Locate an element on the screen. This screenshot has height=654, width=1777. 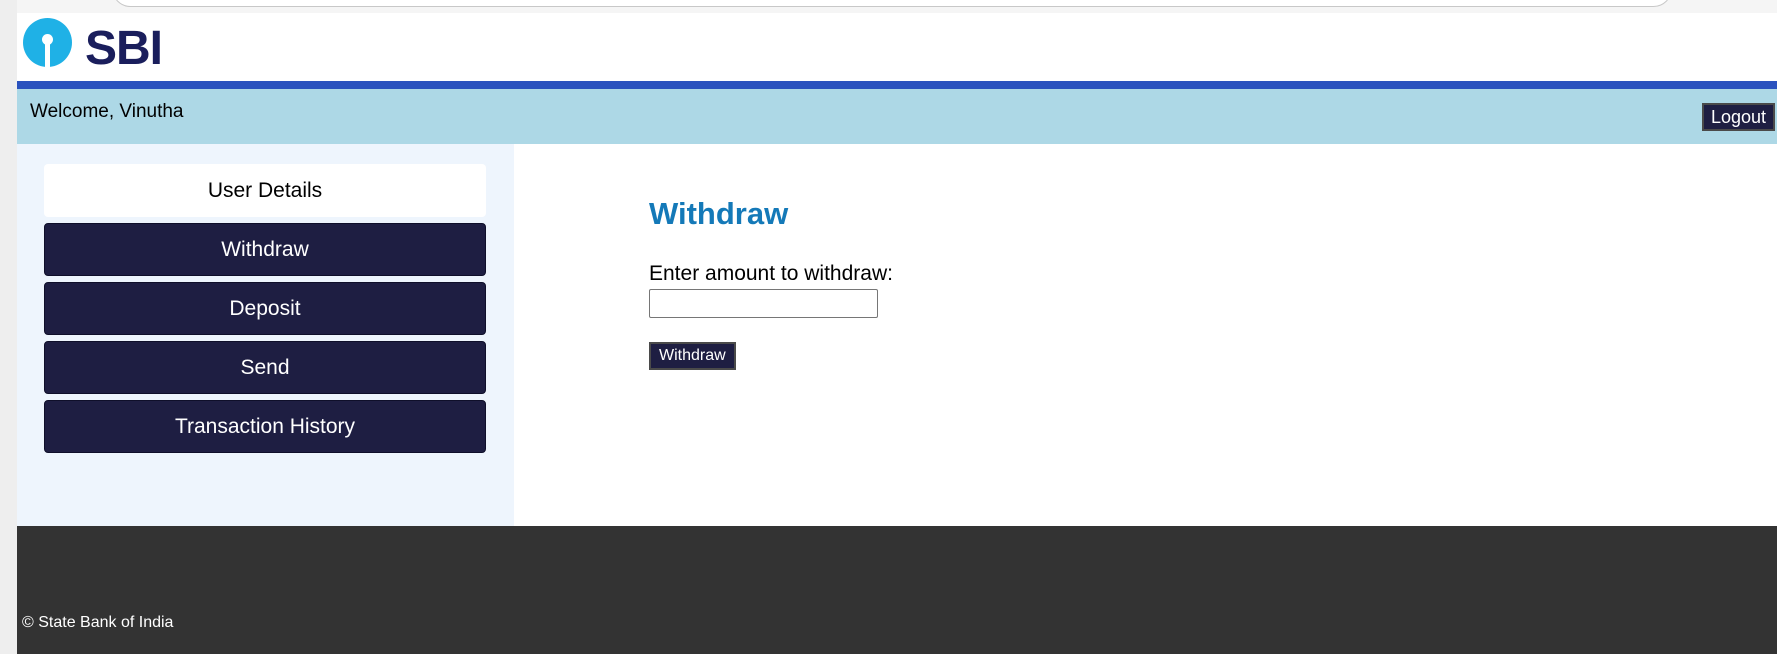
sbi-keyhole-logo-icon is located at coordinates (47, 42).